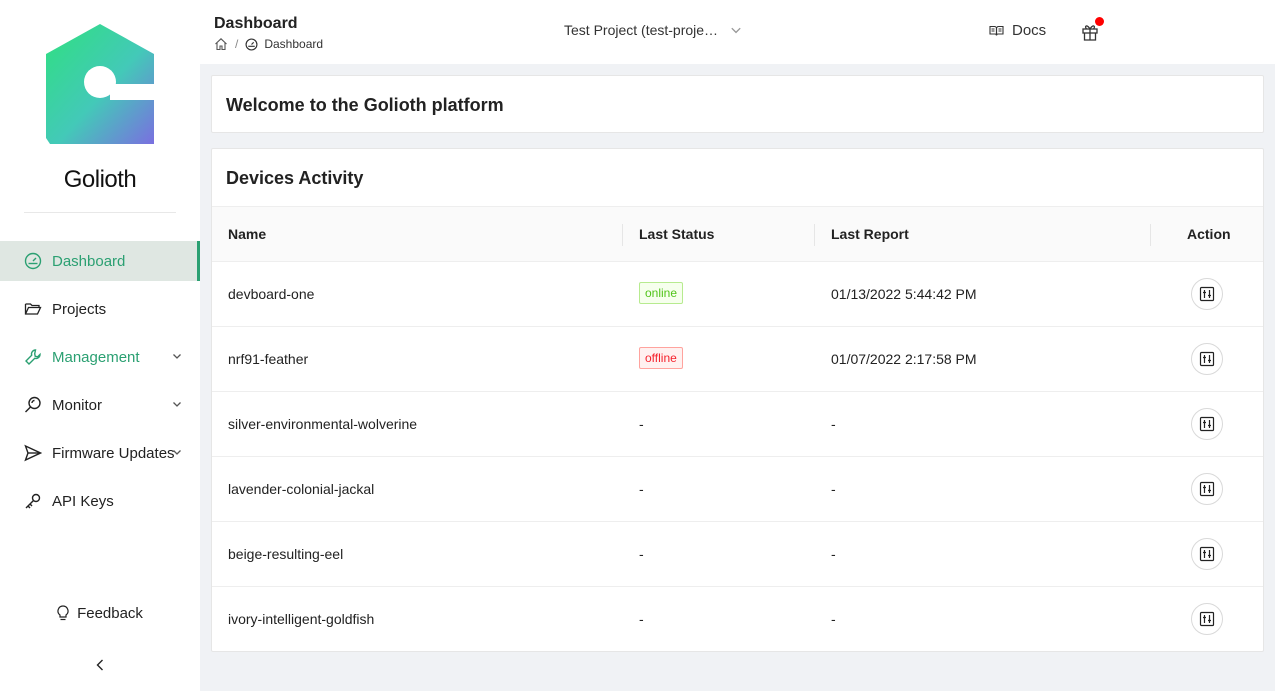 The width and height of the screenshot is (1275, 691). I want to click on wrench-icon, so click(33, 357).